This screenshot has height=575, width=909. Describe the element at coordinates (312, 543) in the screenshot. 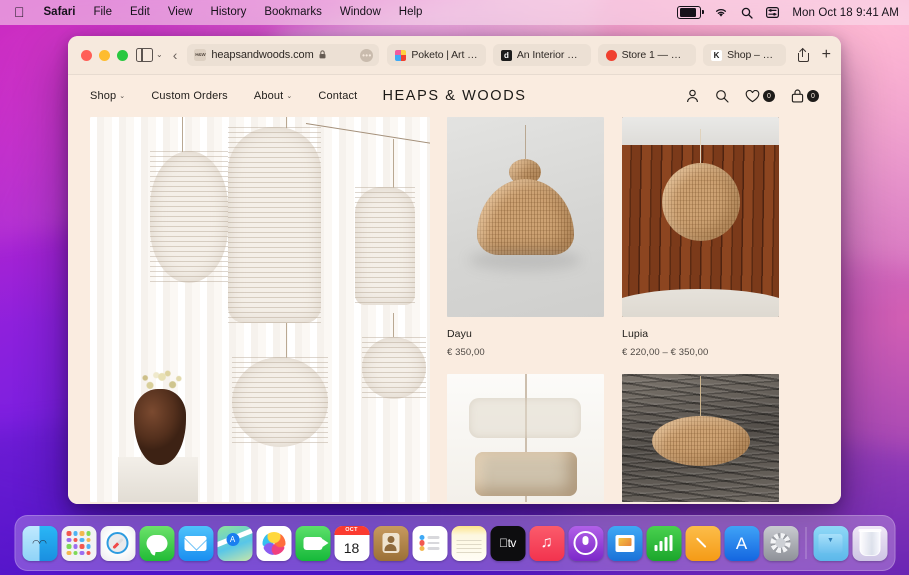

I see `dock-item-facetime` at that location.